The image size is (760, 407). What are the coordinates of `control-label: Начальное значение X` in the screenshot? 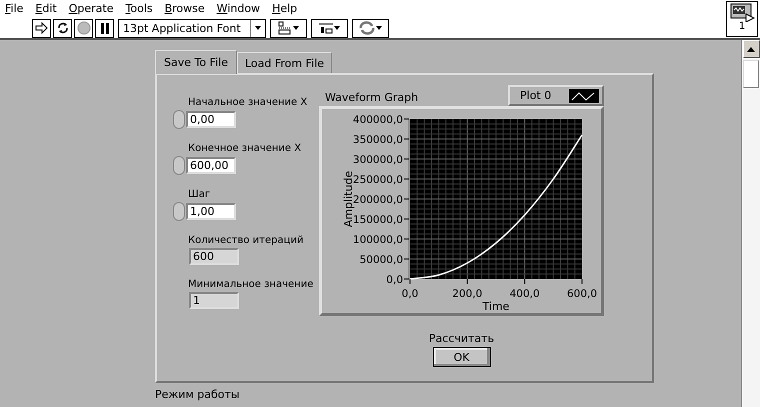 It's located at (248, 102).